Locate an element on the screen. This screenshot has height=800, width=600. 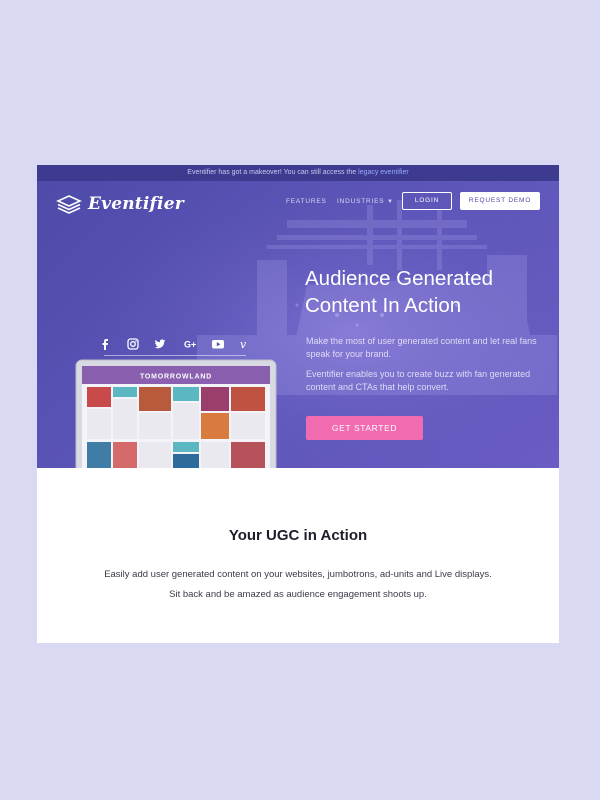
hero-headline-line1: Audience Generated is located at coordinates (399, 278).